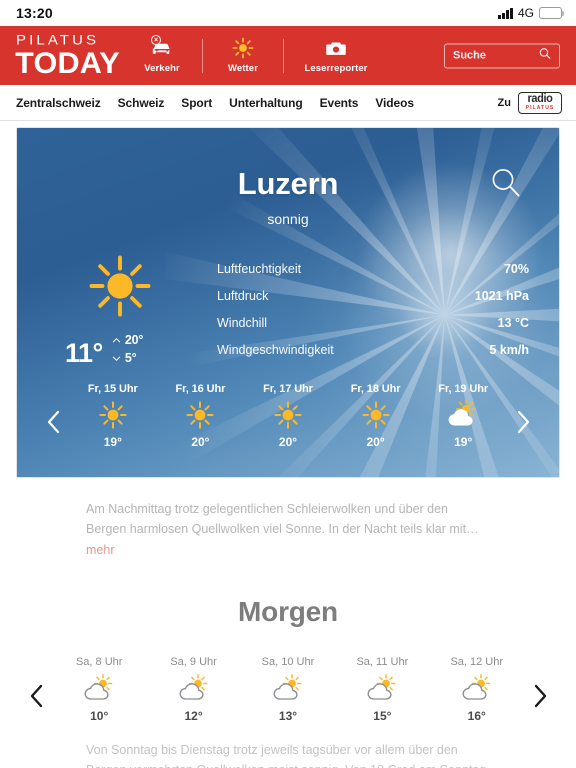 The height and width of the screenshot is (768, 576). I want to click on weather-city-name: Luzern, so click(288, 183).